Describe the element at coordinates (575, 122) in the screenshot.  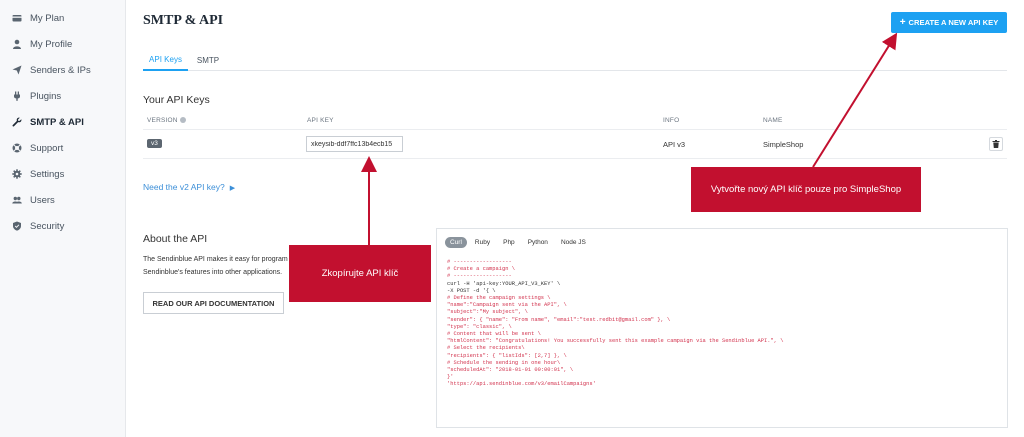
I see `api-keys-table-header: VERSION API KEY INFO NAME` at that location.